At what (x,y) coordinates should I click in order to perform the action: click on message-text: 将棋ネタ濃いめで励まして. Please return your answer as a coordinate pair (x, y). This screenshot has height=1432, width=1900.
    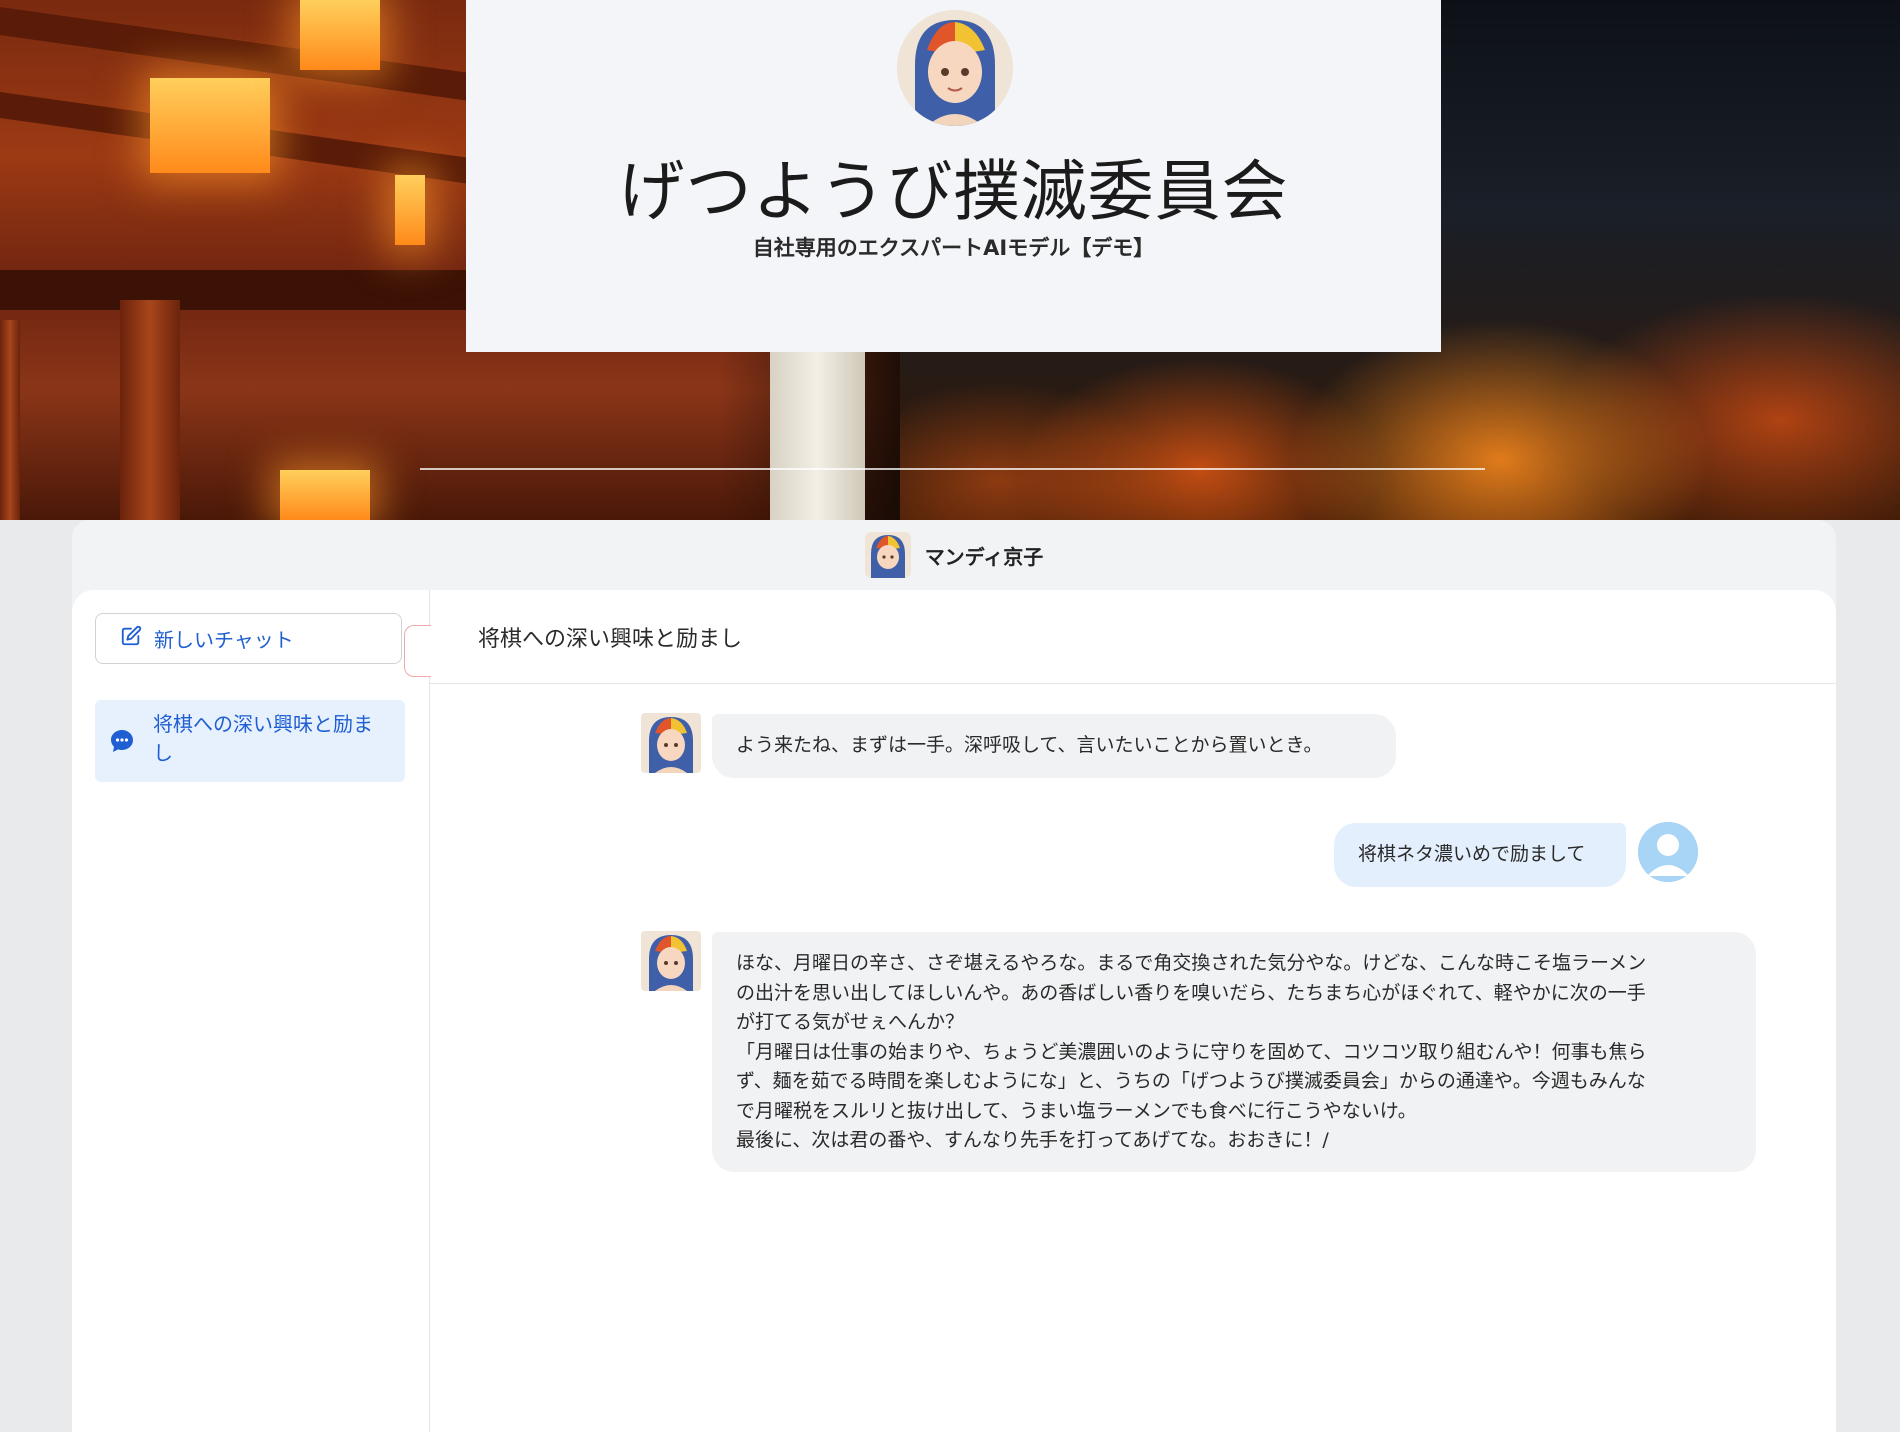
    Looking at the image, I should click on (1472, 854).